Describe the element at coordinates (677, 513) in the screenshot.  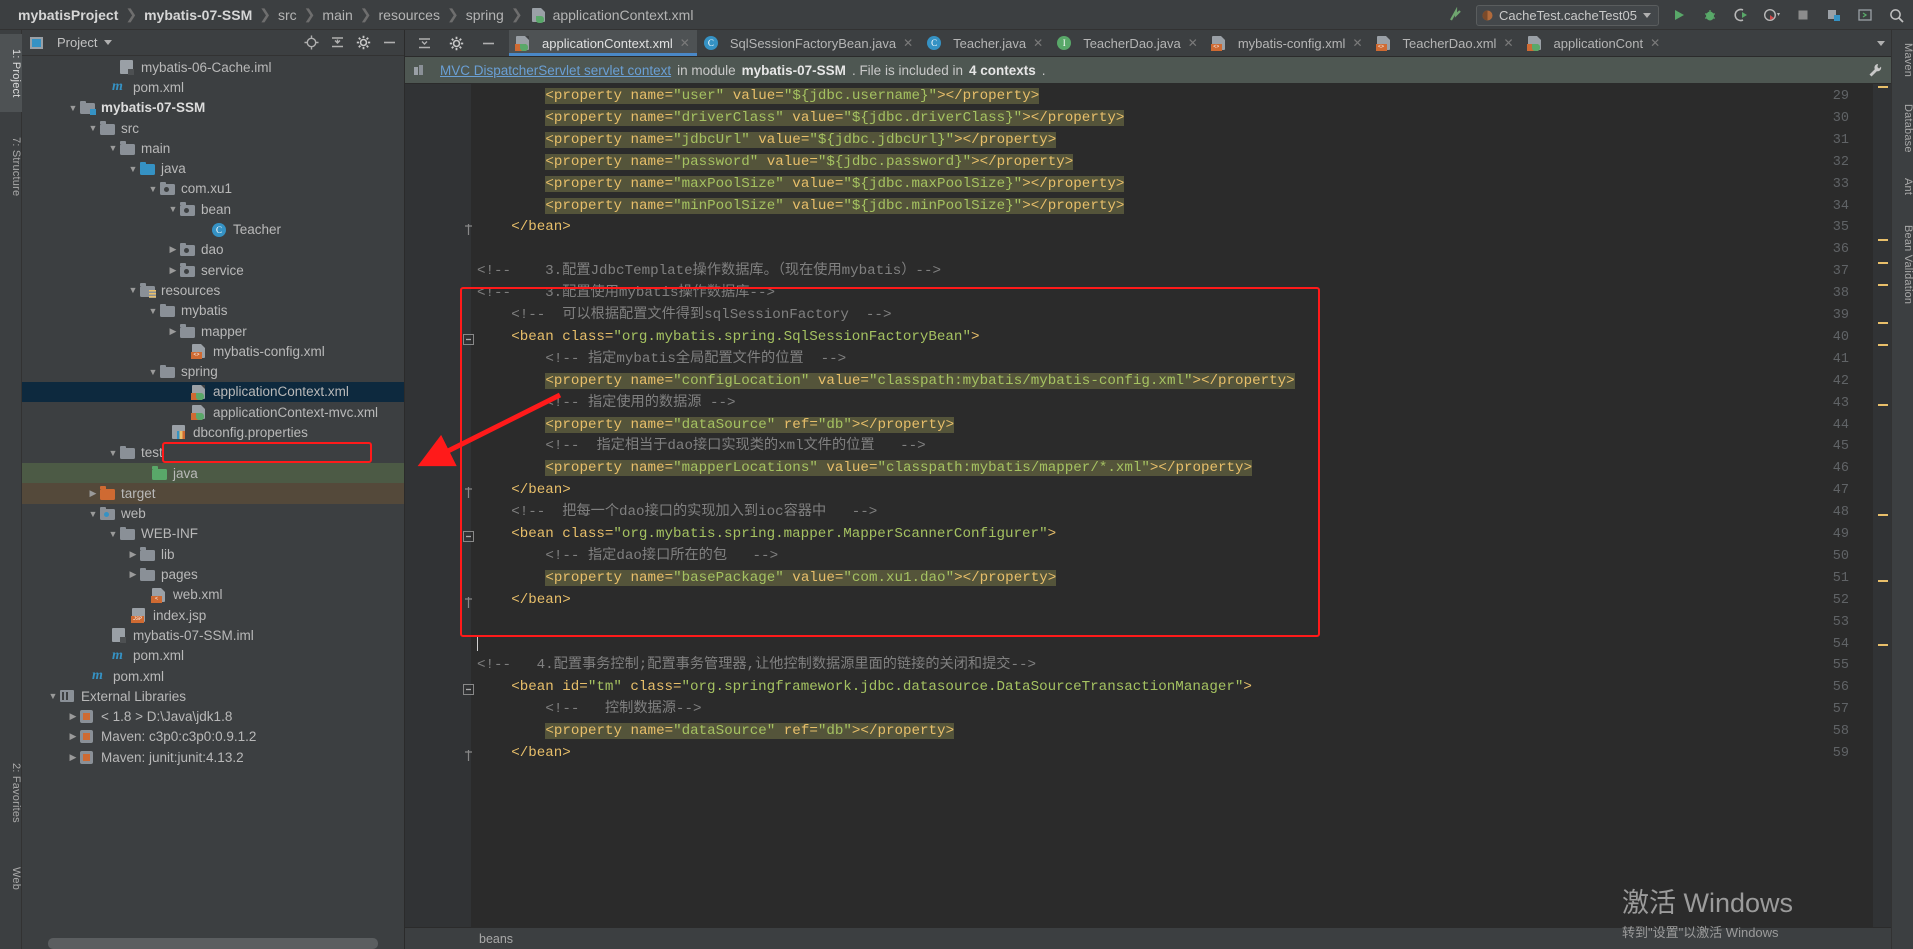
I see `code-line: <!-- 把每一个dao接口的实现加入到ioc容器中 -->` at that location.